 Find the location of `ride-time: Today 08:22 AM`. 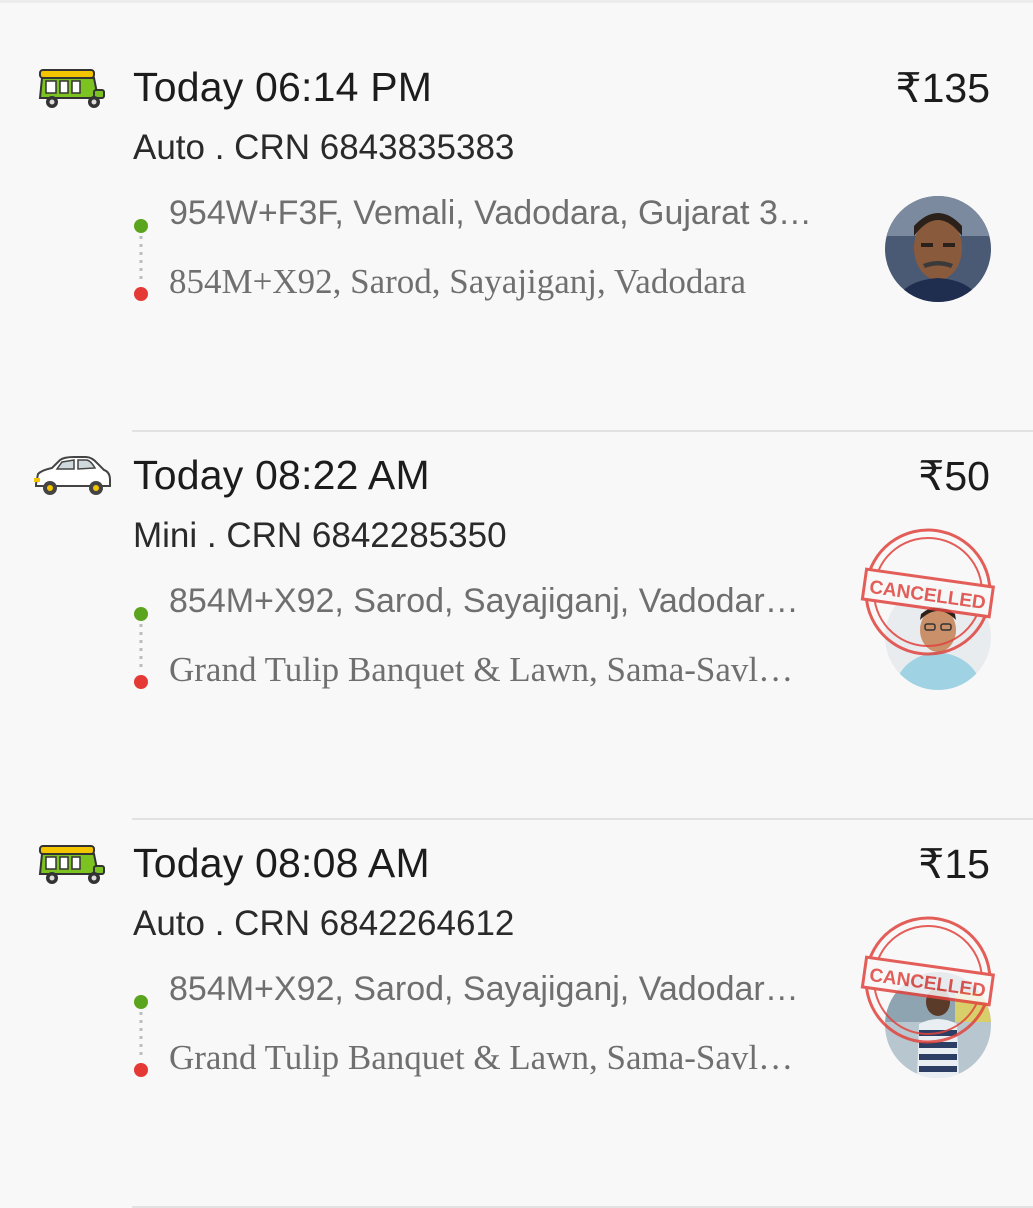

ride-time: Today 08:22 AM is located at coordinates (281, 475).